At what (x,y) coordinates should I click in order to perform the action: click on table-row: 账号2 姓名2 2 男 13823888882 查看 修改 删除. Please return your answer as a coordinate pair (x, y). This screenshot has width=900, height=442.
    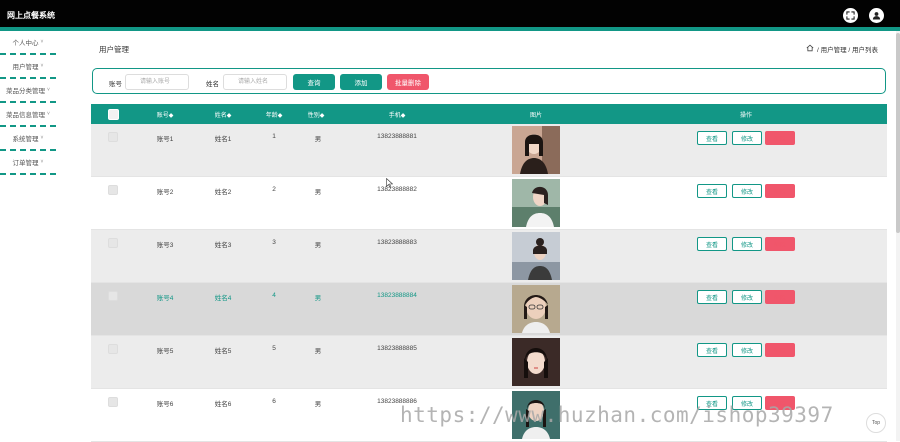
    Looking at the image, I should click on (489, 203).